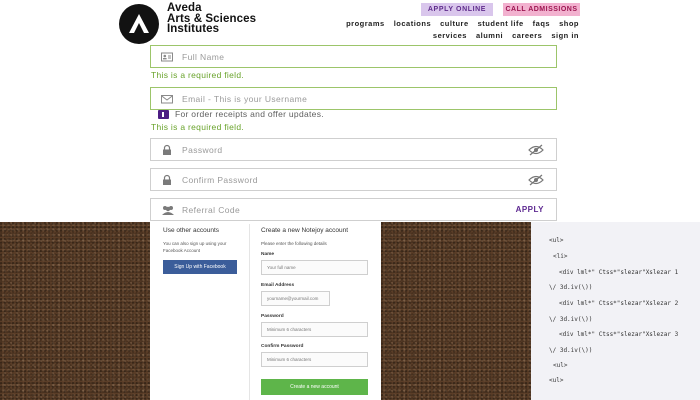  I want to click on id-card-icon, so click(167, 57).